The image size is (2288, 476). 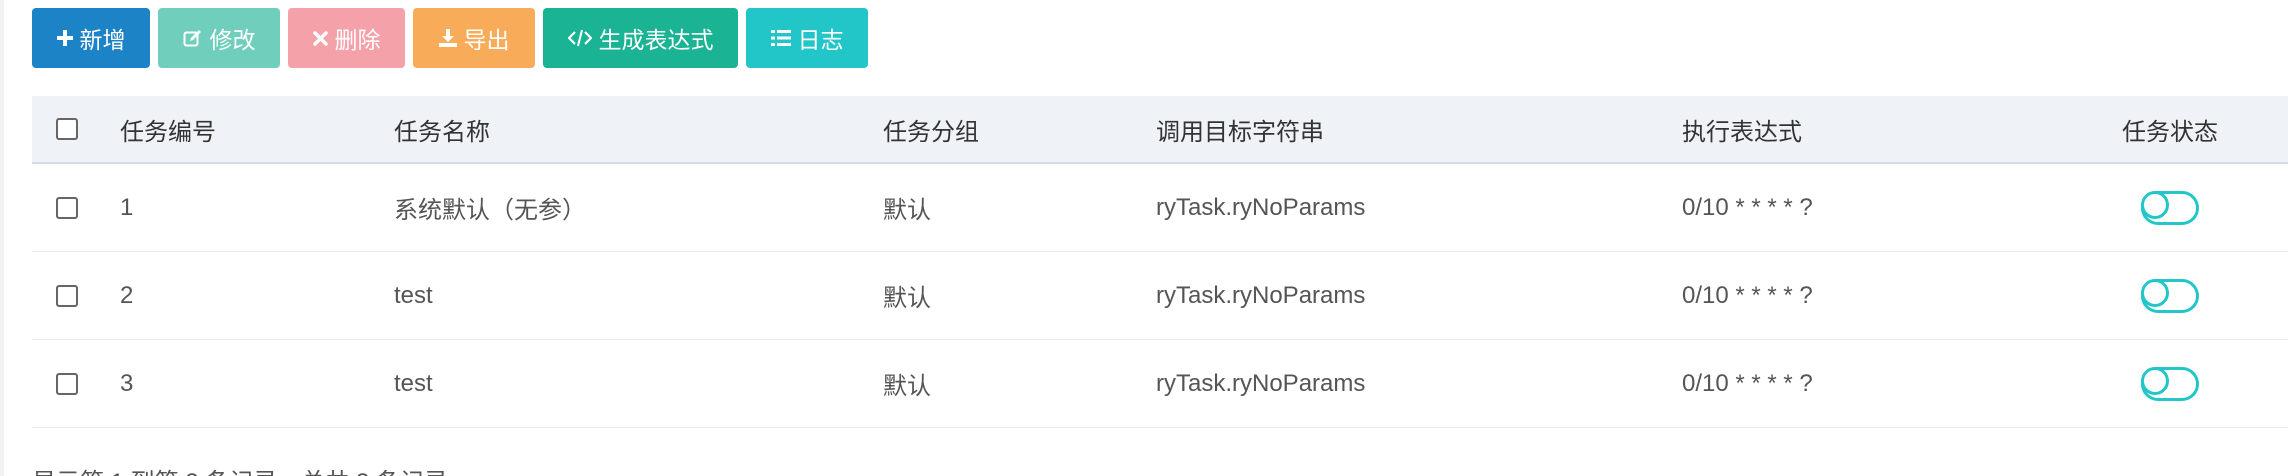 I want to click on column-header-cron: 执行表达式, so click(x=1742, y=129).